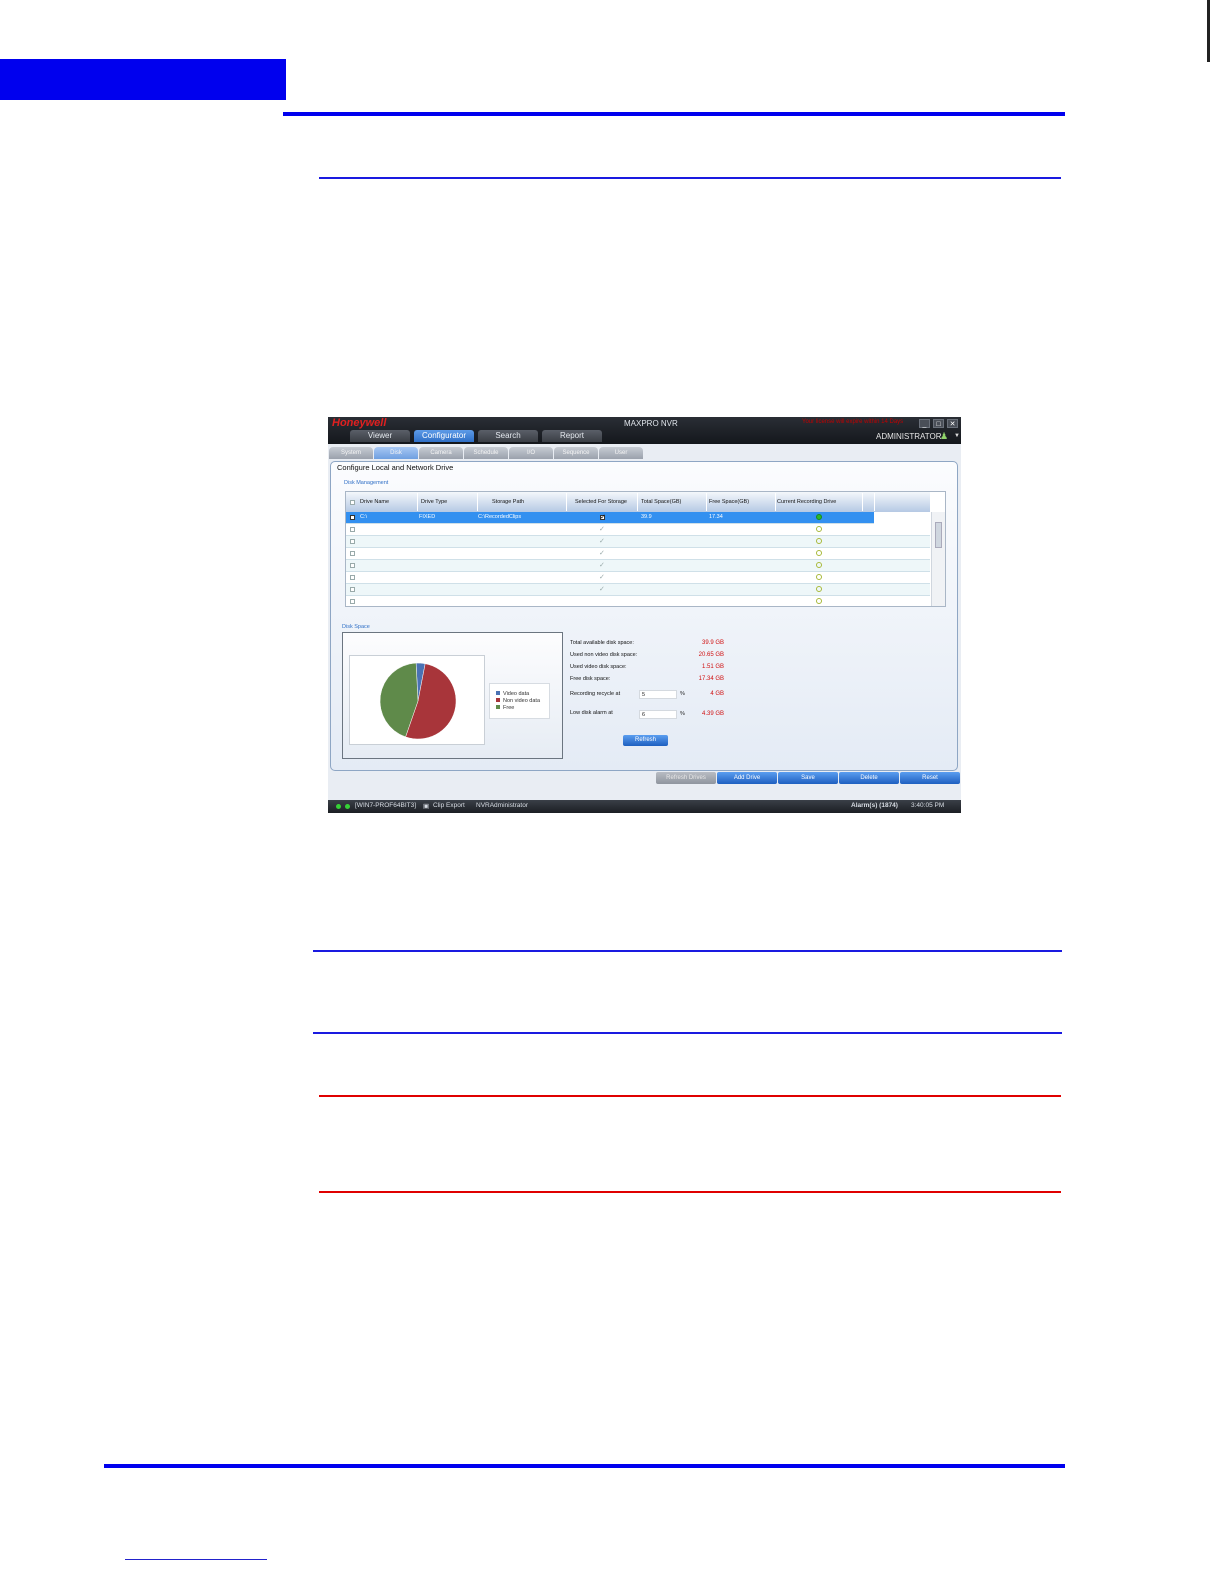 The height and width of the screenshot is (1584, 1224). What do you see at coordinates (658, 694) in the screenshot?
I see `recycle-percent-input: 5` at bounding box center [658, 694].